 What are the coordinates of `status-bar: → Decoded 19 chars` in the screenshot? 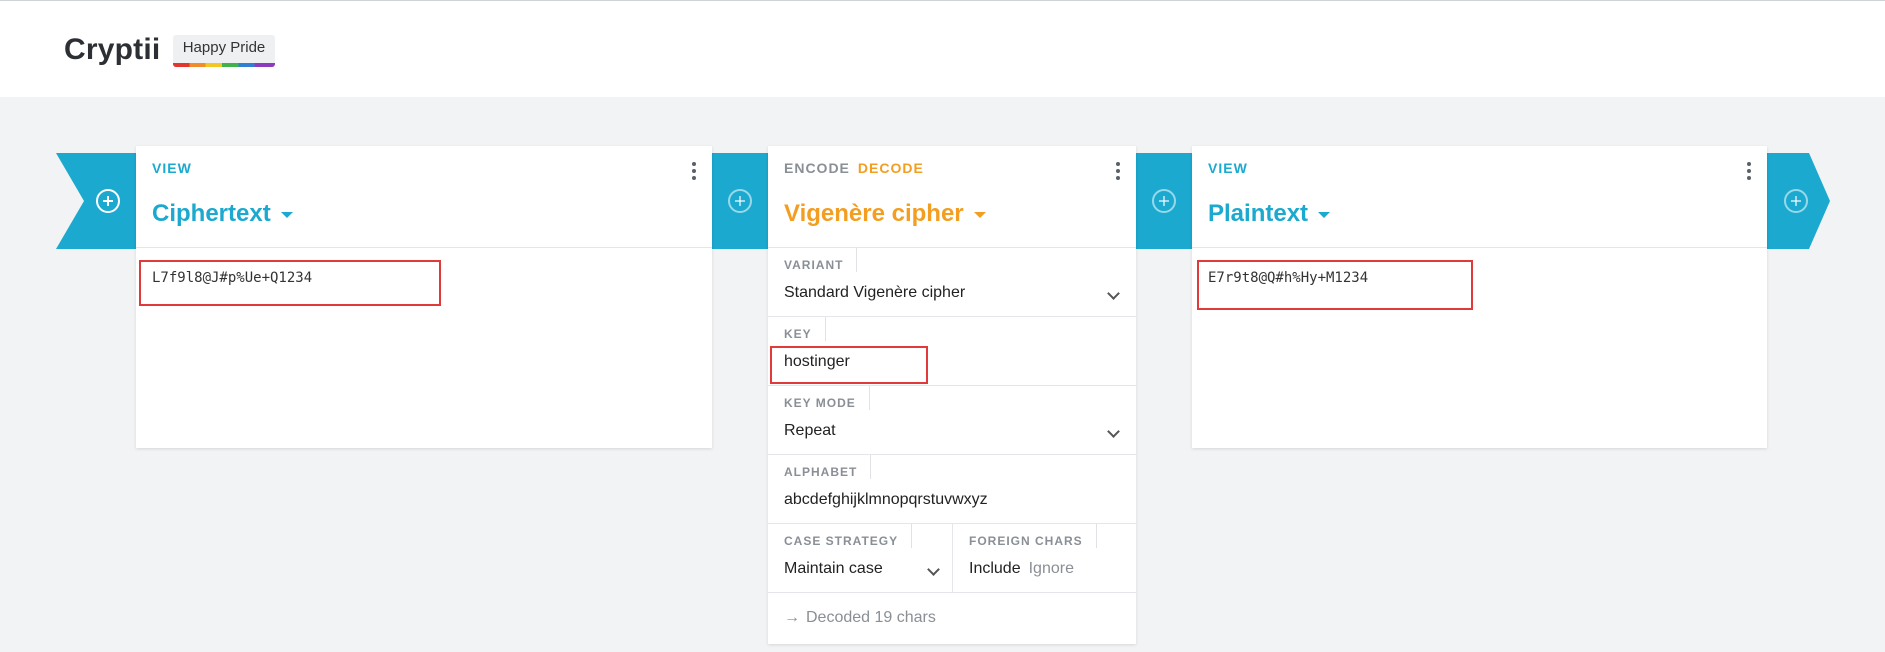 It's located at (952, 618).